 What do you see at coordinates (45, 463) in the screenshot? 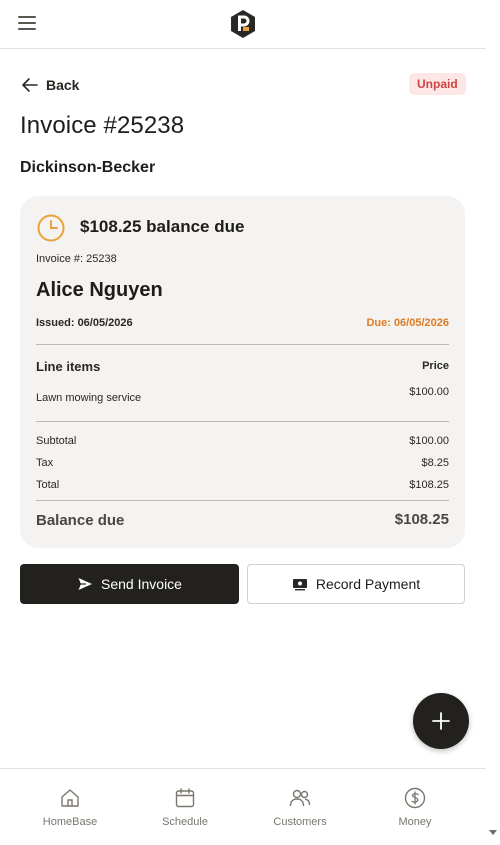
I see `tax-label: Tax` at bounding box center [45, 463].